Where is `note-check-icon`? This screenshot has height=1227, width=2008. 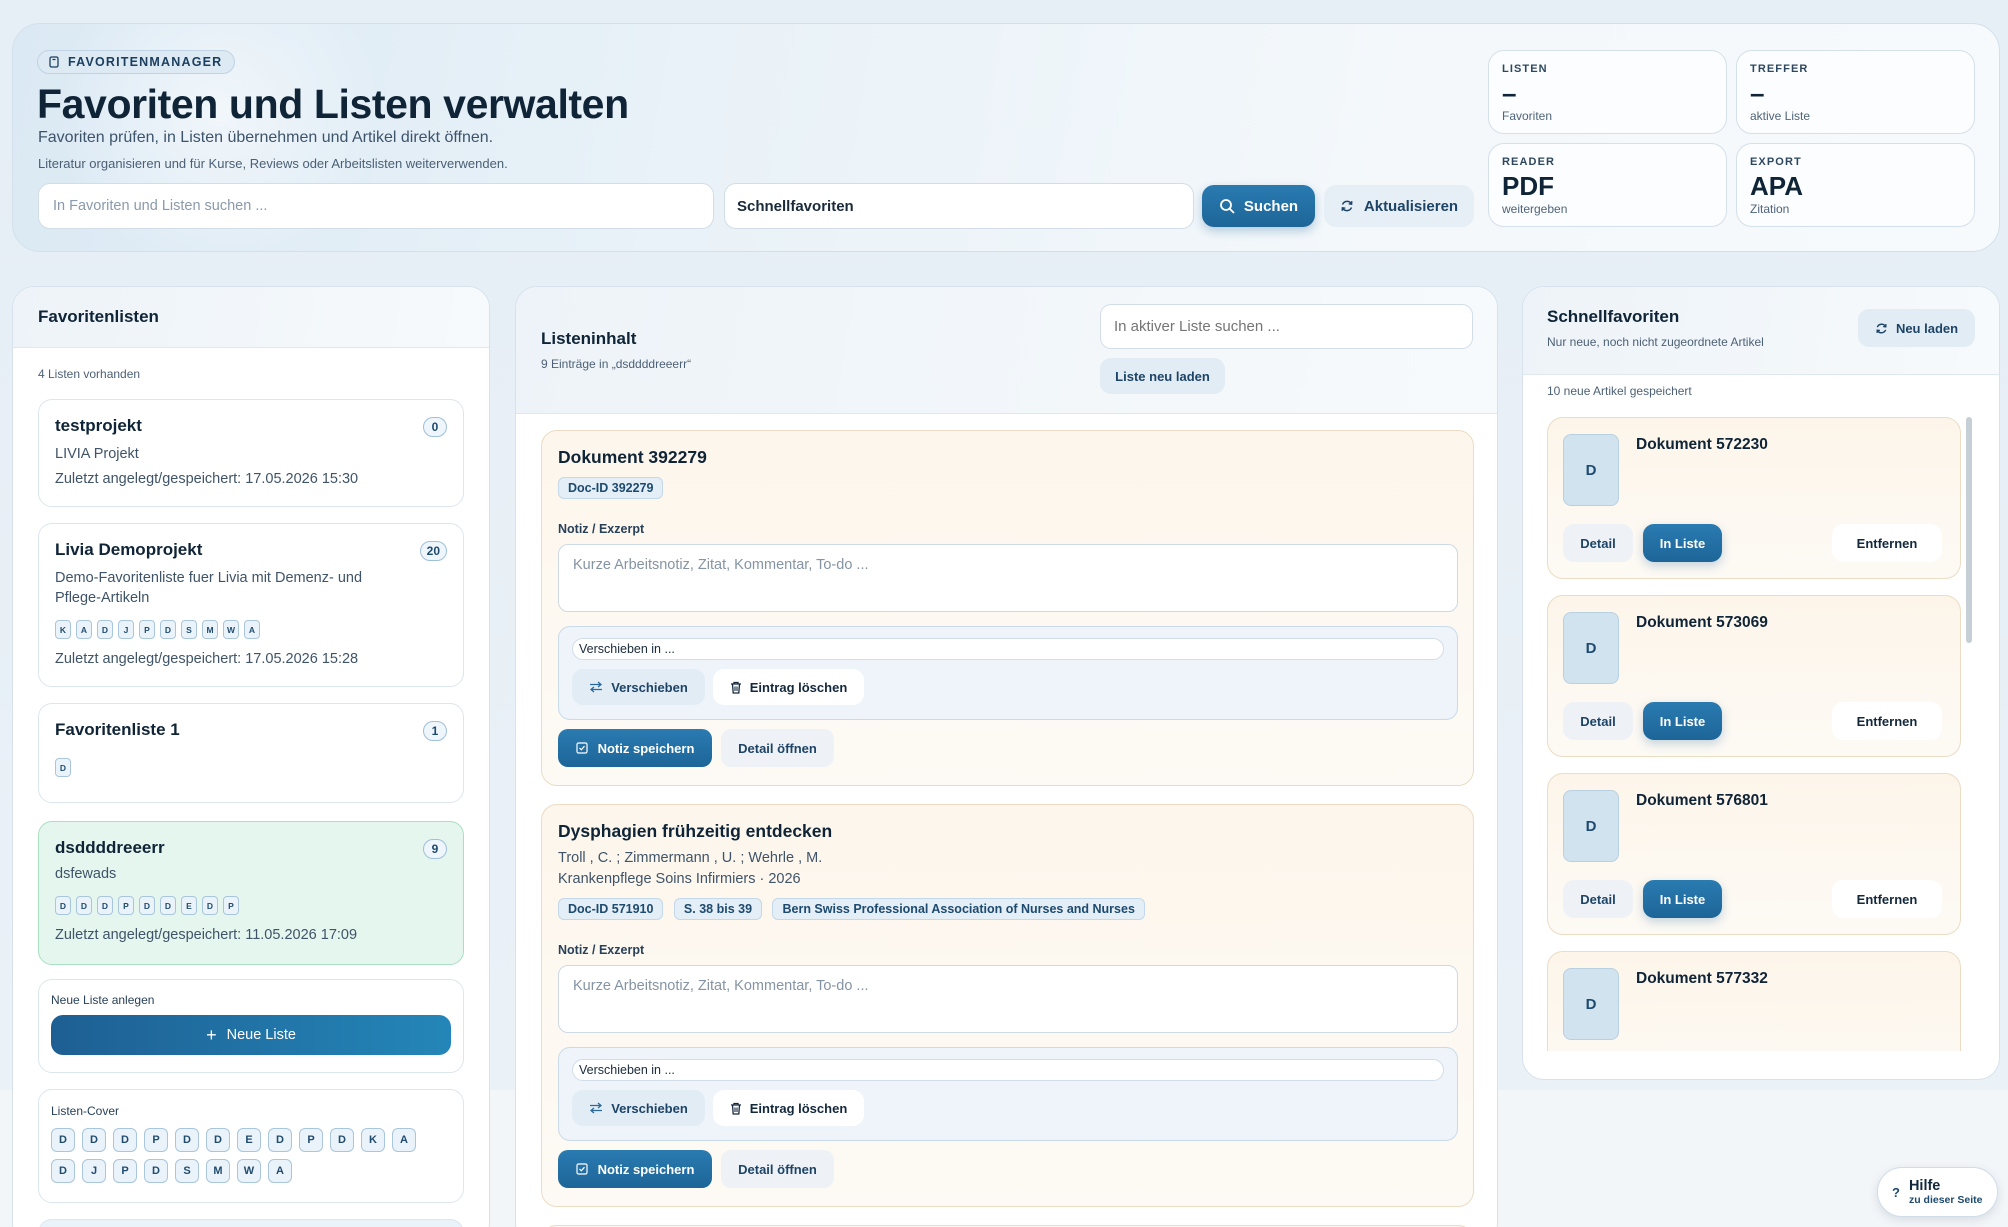
note-check-icon is located at coordinates (581, 748).